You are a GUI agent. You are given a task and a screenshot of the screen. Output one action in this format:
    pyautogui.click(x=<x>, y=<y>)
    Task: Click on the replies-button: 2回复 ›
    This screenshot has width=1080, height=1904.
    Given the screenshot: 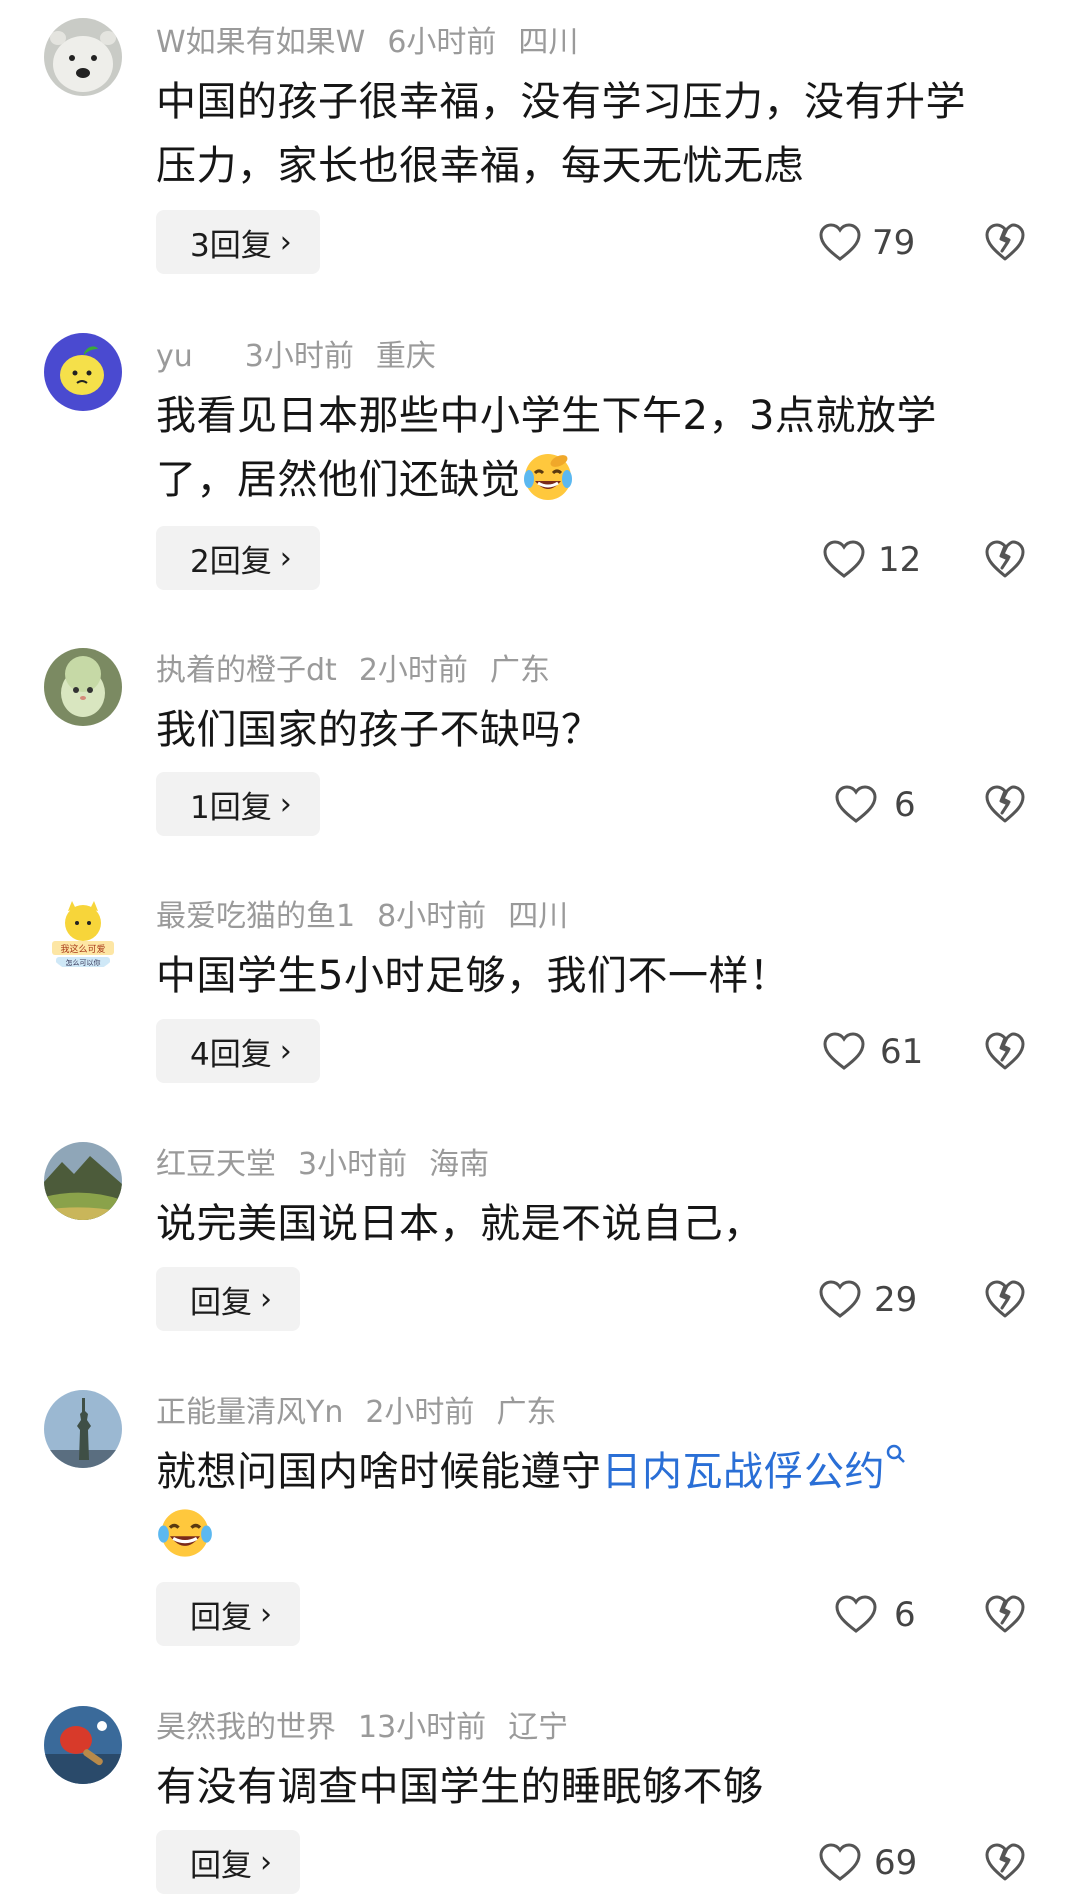 What is the action you would take?
    pyautogui.click(x=238, y=558)
    